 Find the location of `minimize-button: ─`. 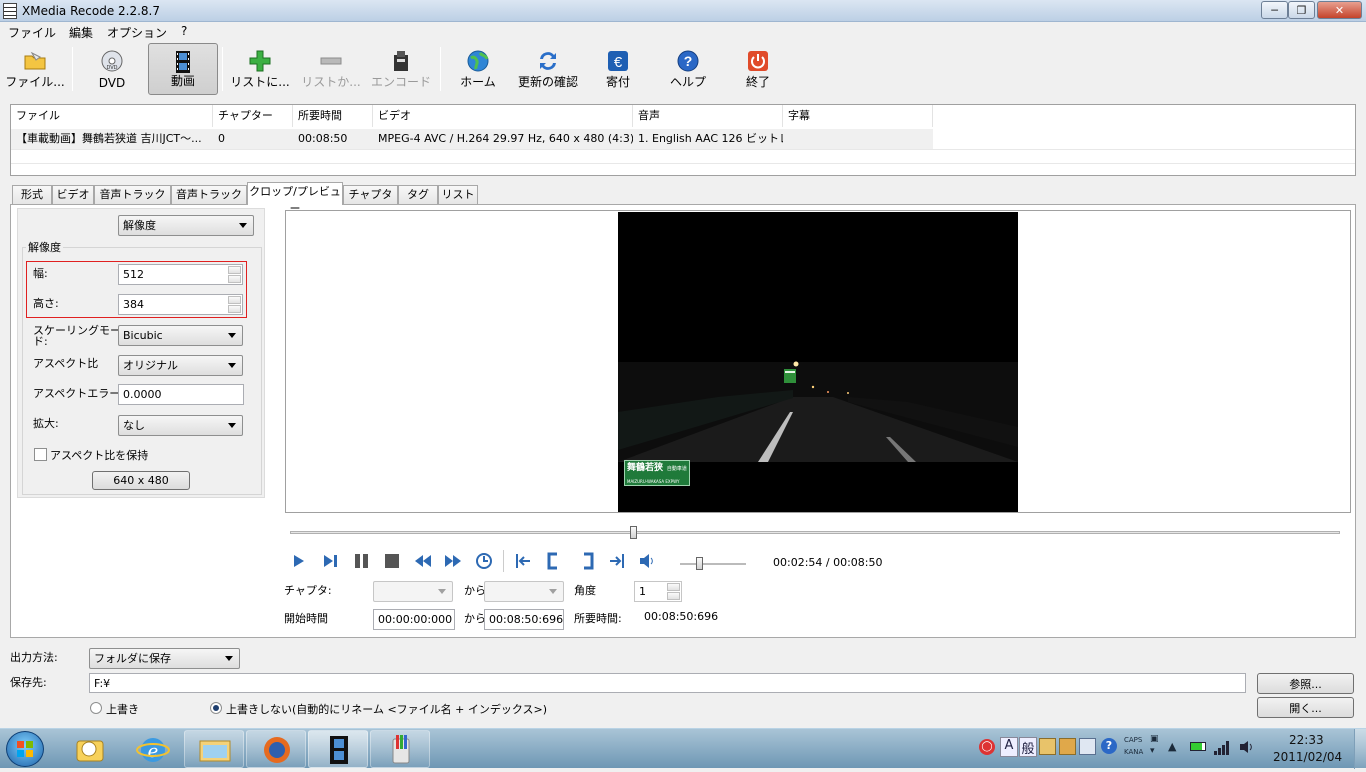

minimize-button: ─ is located at coordinates (1274, 10).